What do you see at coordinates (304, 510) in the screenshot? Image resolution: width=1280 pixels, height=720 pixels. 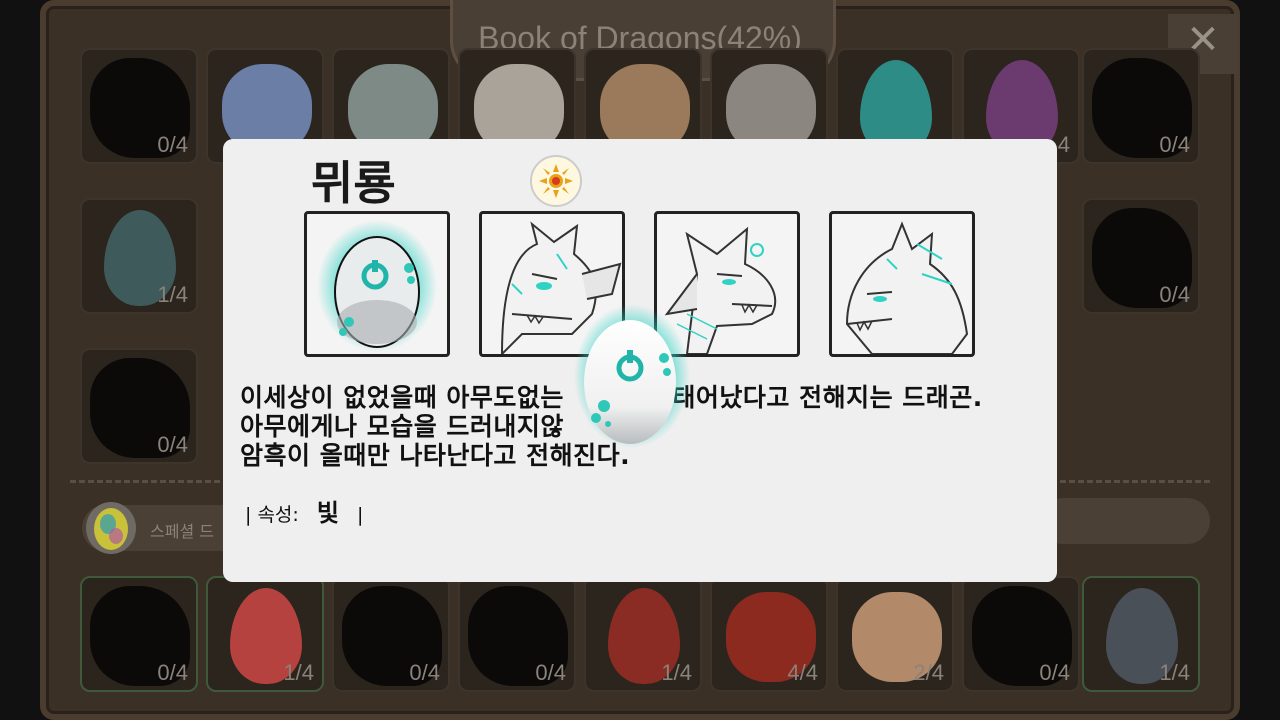 I see `attribute-row: | 속성: 빛 |` at bounding box center [304, 510].